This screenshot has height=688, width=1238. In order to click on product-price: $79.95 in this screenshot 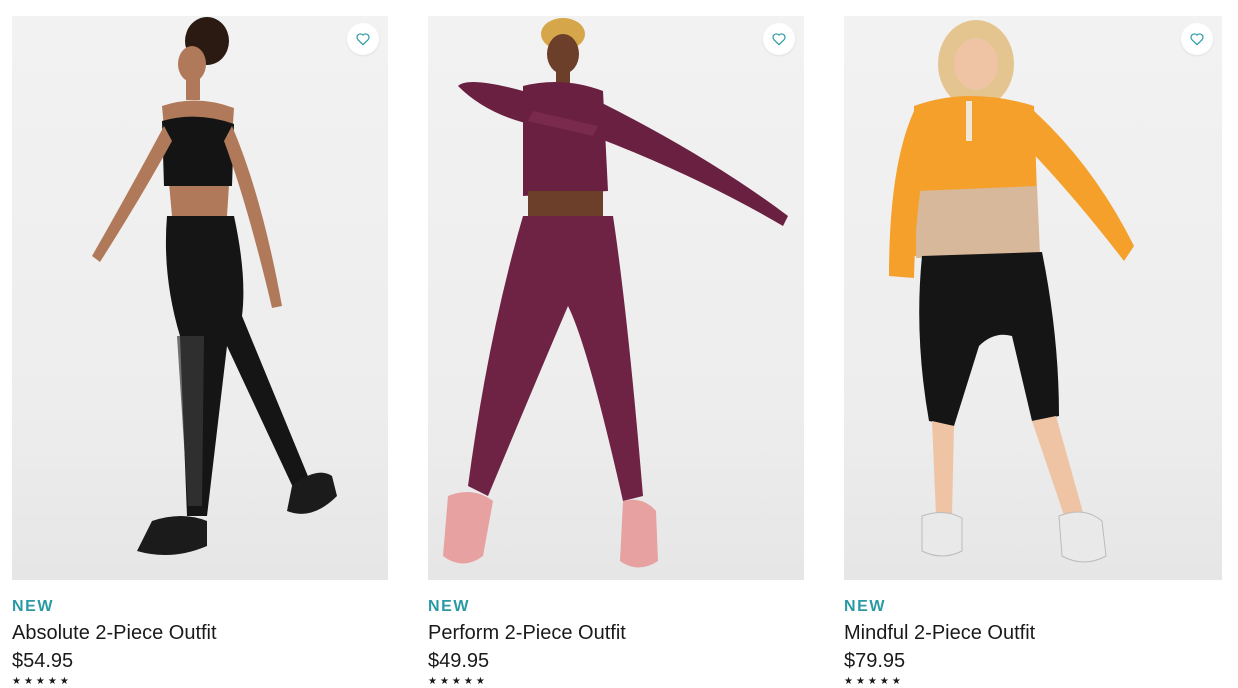, I will do `click(875, 661)`.